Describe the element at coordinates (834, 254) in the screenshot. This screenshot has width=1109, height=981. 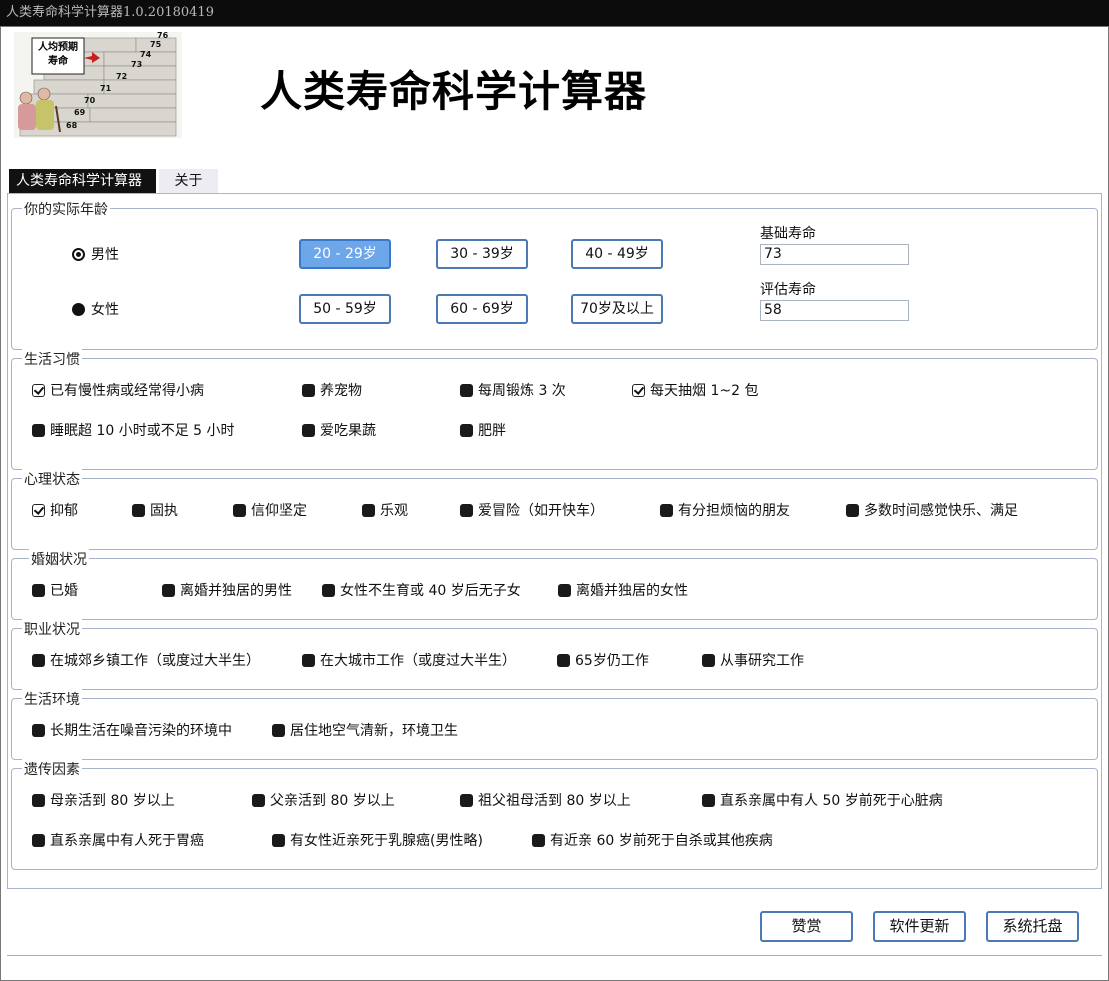
I see `base-life-field: 73` at that location.